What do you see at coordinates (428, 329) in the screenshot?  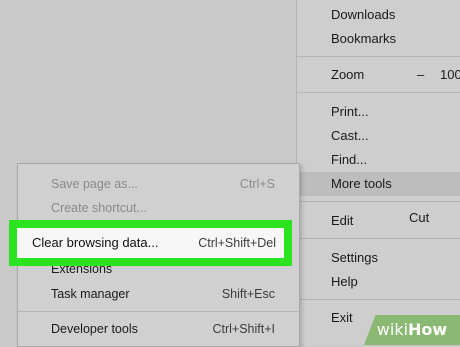 I see `watermark-how: How` at bounding box center [428, 329].